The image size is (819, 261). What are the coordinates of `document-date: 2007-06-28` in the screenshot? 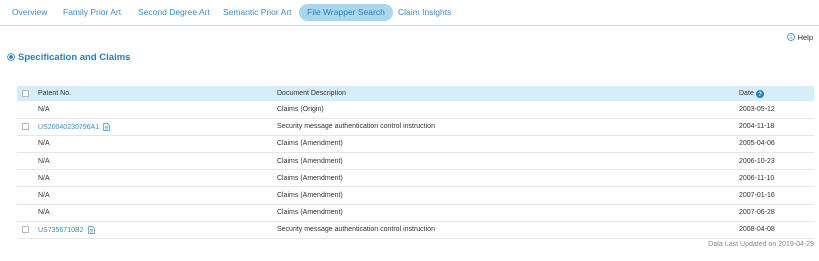 It's located at (757, 213).